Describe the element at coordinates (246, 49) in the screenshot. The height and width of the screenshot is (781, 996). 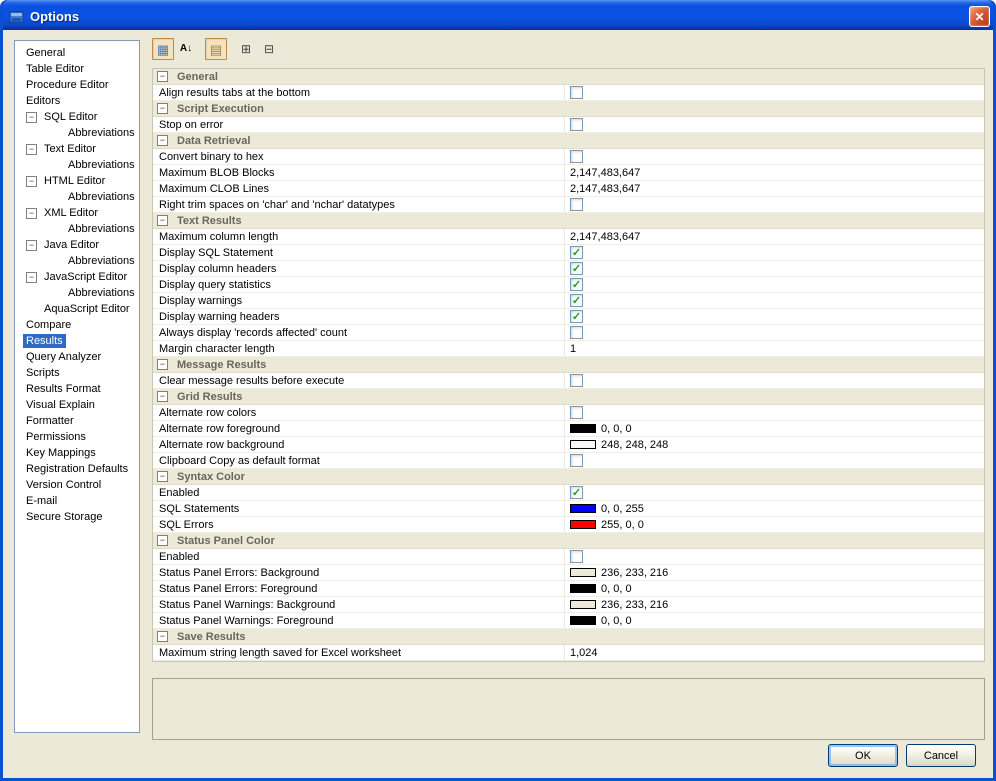
I see `expand-all-button: ⊞` at that location.